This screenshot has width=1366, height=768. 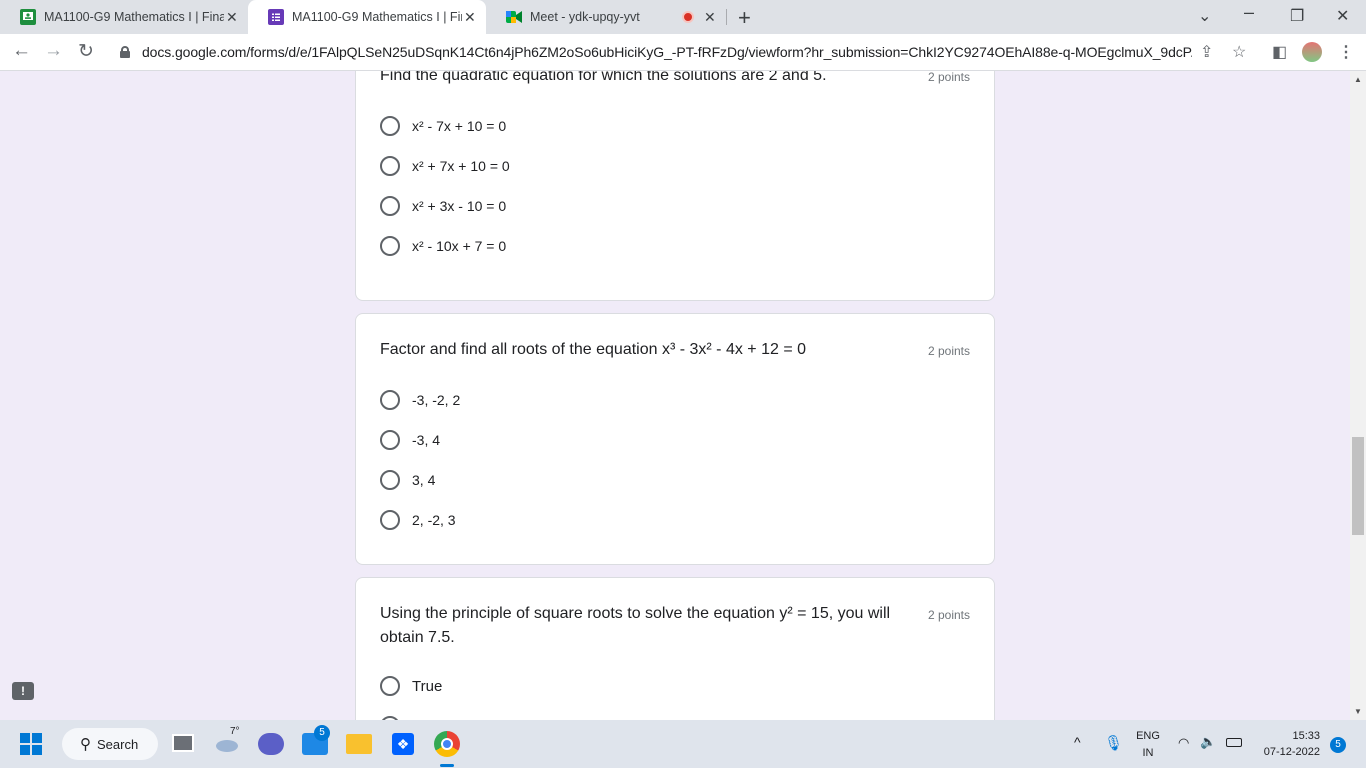 I want to click on option-row: 2, -2, 3, so click(x=418, y=520).